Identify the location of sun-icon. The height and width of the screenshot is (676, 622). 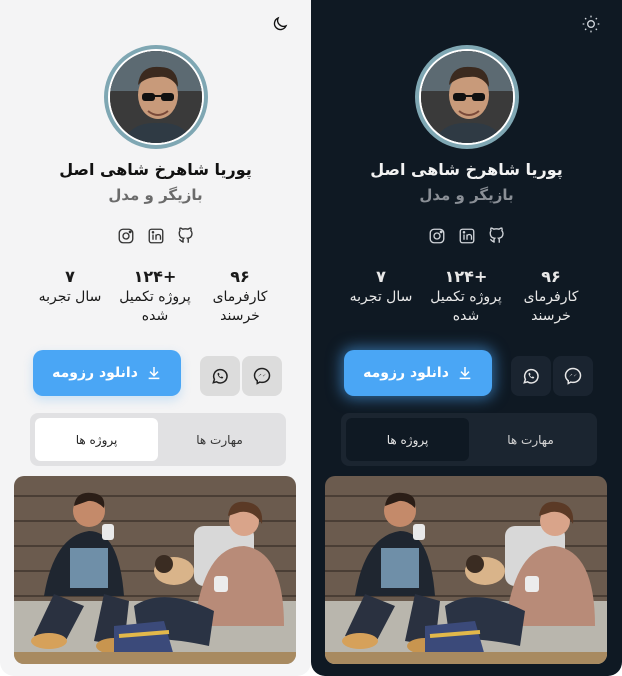
(591, 24).